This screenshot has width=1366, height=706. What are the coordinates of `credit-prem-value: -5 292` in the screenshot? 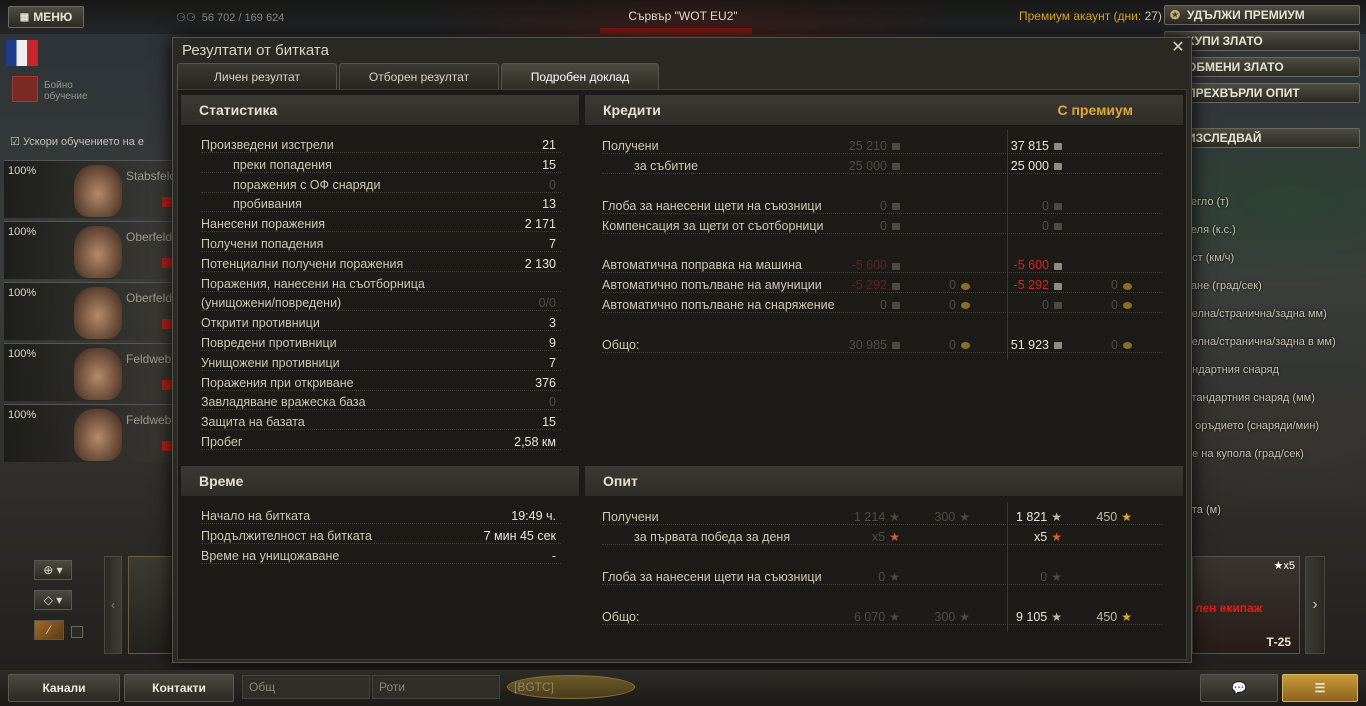 It's located at (1038, 285).